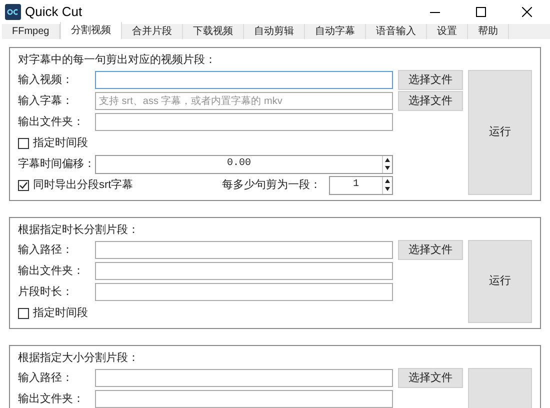  Describe the element at coordinates (83, 185) in the screenshot. I see `checkbox-label: 同时导出分段srt字幕` at that location.